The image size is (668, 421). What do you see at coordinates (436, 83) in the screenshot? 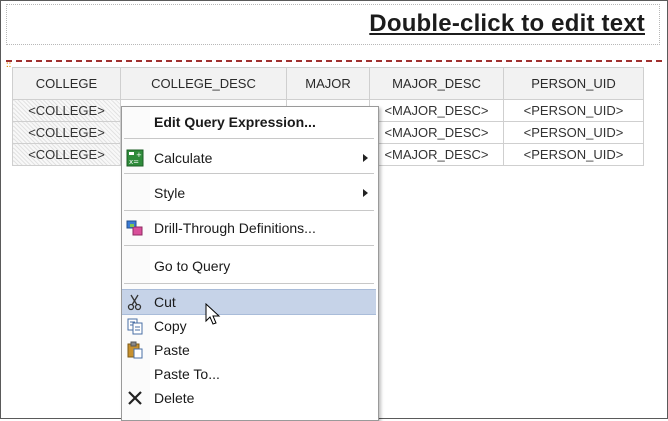
I see `column-header-major-desc: MAJOR_DESC` at bounding box center [436, 83].